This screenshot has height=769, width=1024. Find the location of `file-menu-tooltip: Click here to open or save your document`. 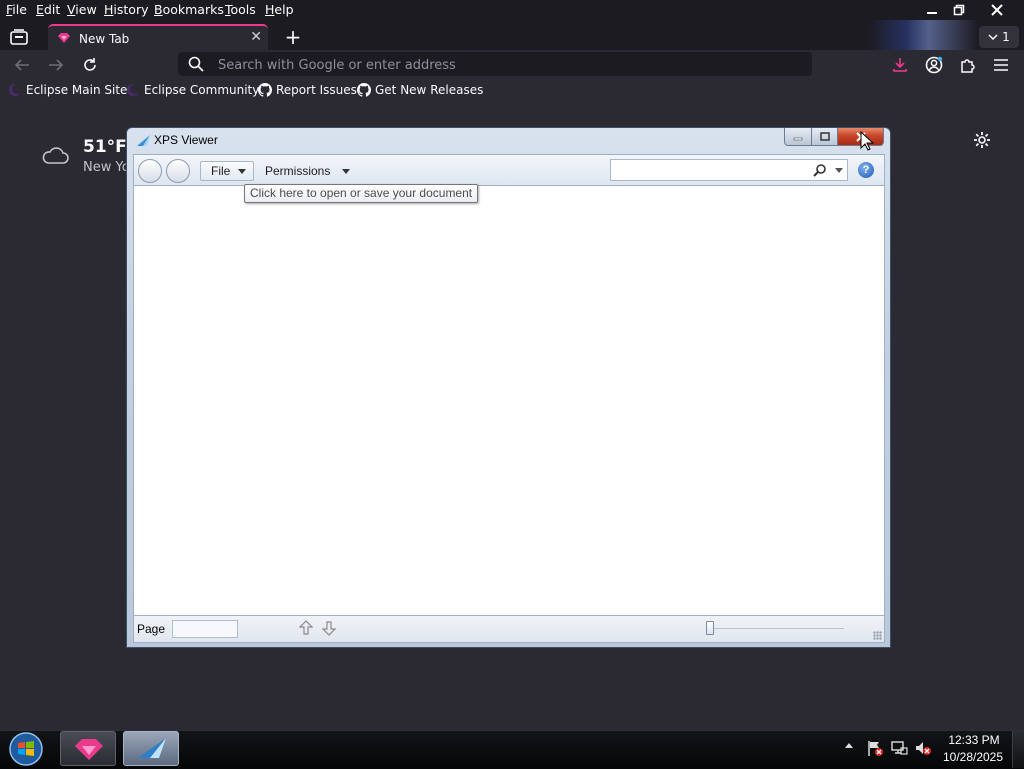

file-menu-tooltip: Click here to open or save your document is located at coordinates (361, 193).